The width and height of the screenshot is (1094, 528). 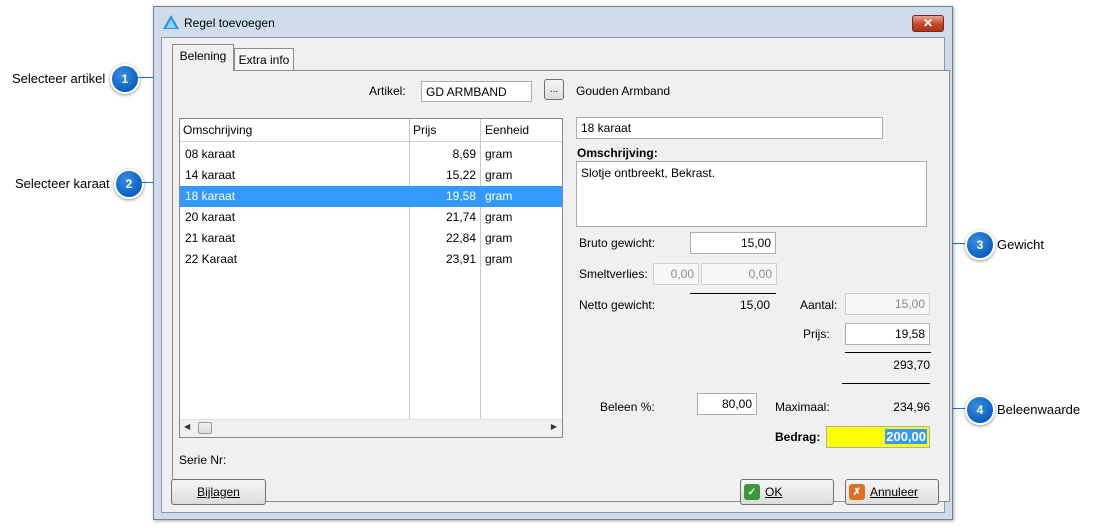 What do you see at coordinates (460, 196) in the screenshot?
I see `cell-prijs: 19,58` at bounding box center [460, 196].